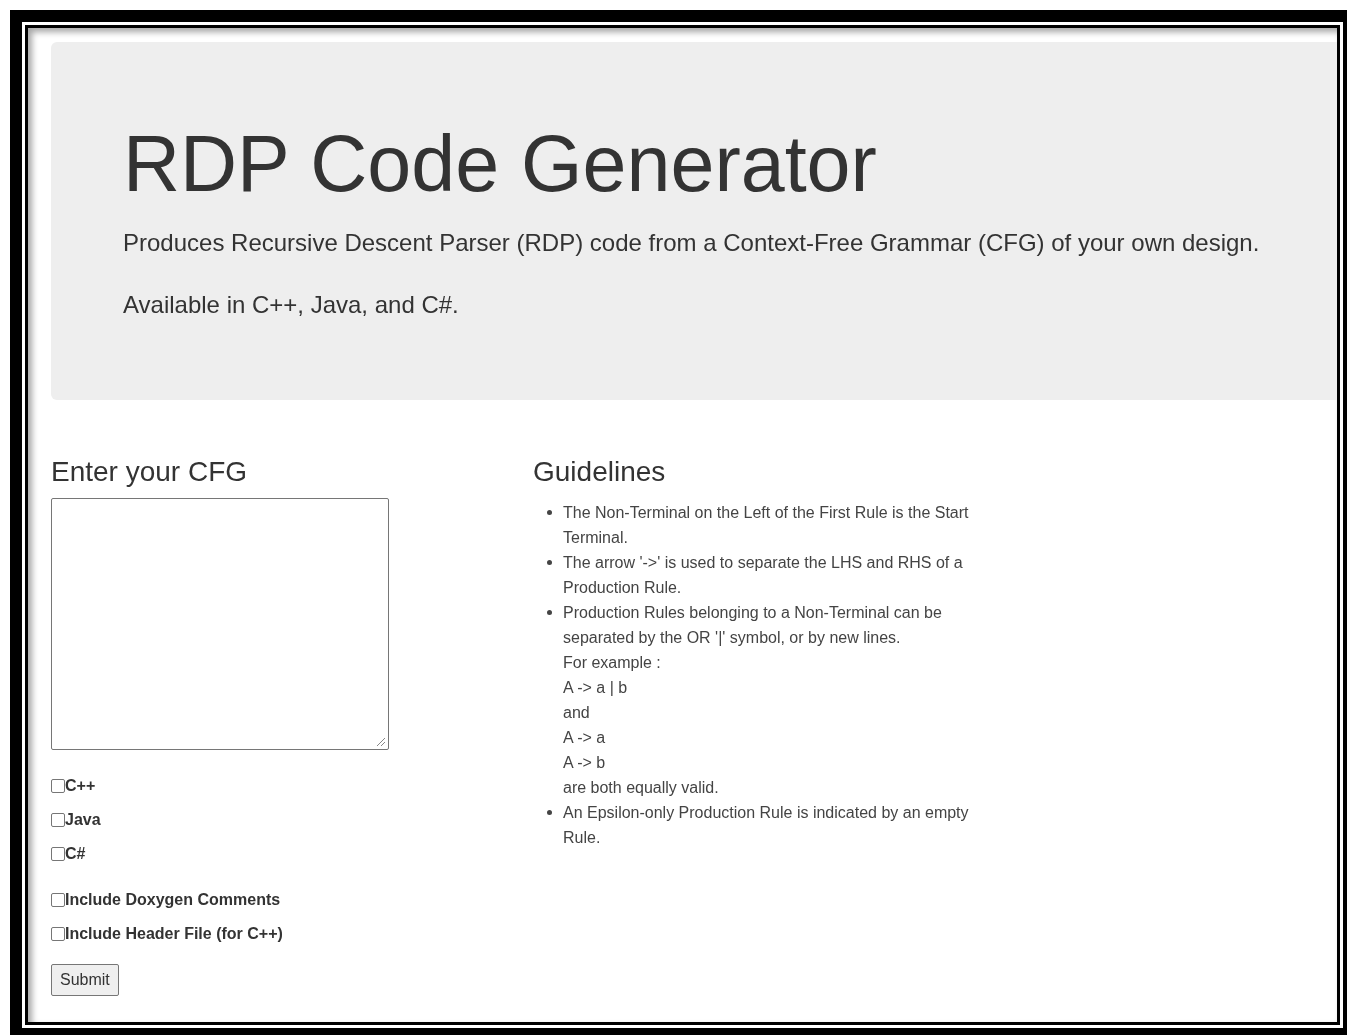  Describe the element at coordinates (150, 472) in the screenshot. I see `section-heading: Enter your CFG` at that location.